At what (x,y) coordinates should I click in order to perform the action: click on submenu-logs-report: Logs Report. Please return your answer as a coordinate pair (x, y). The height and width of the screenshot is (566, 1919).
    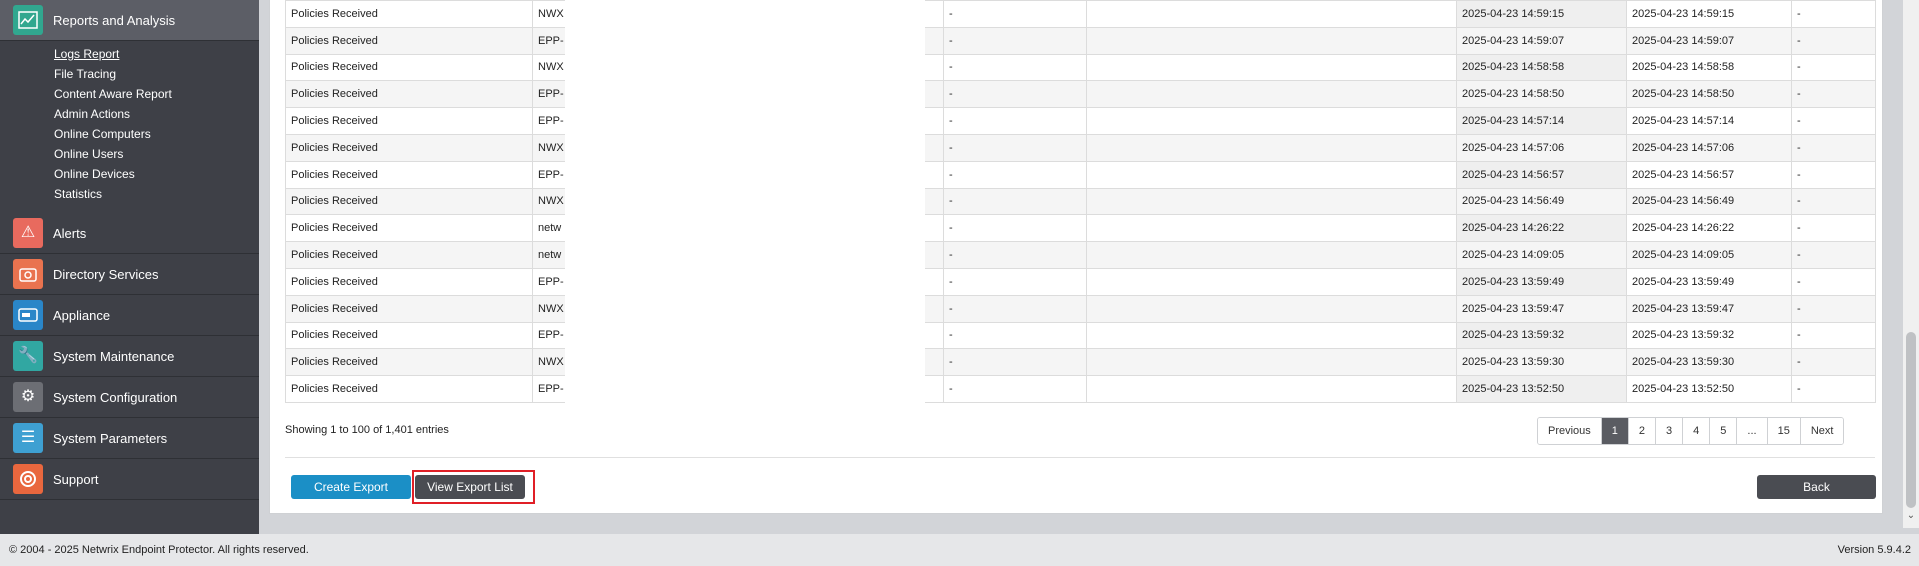
    Looking at the image, I should click on (86, 54).